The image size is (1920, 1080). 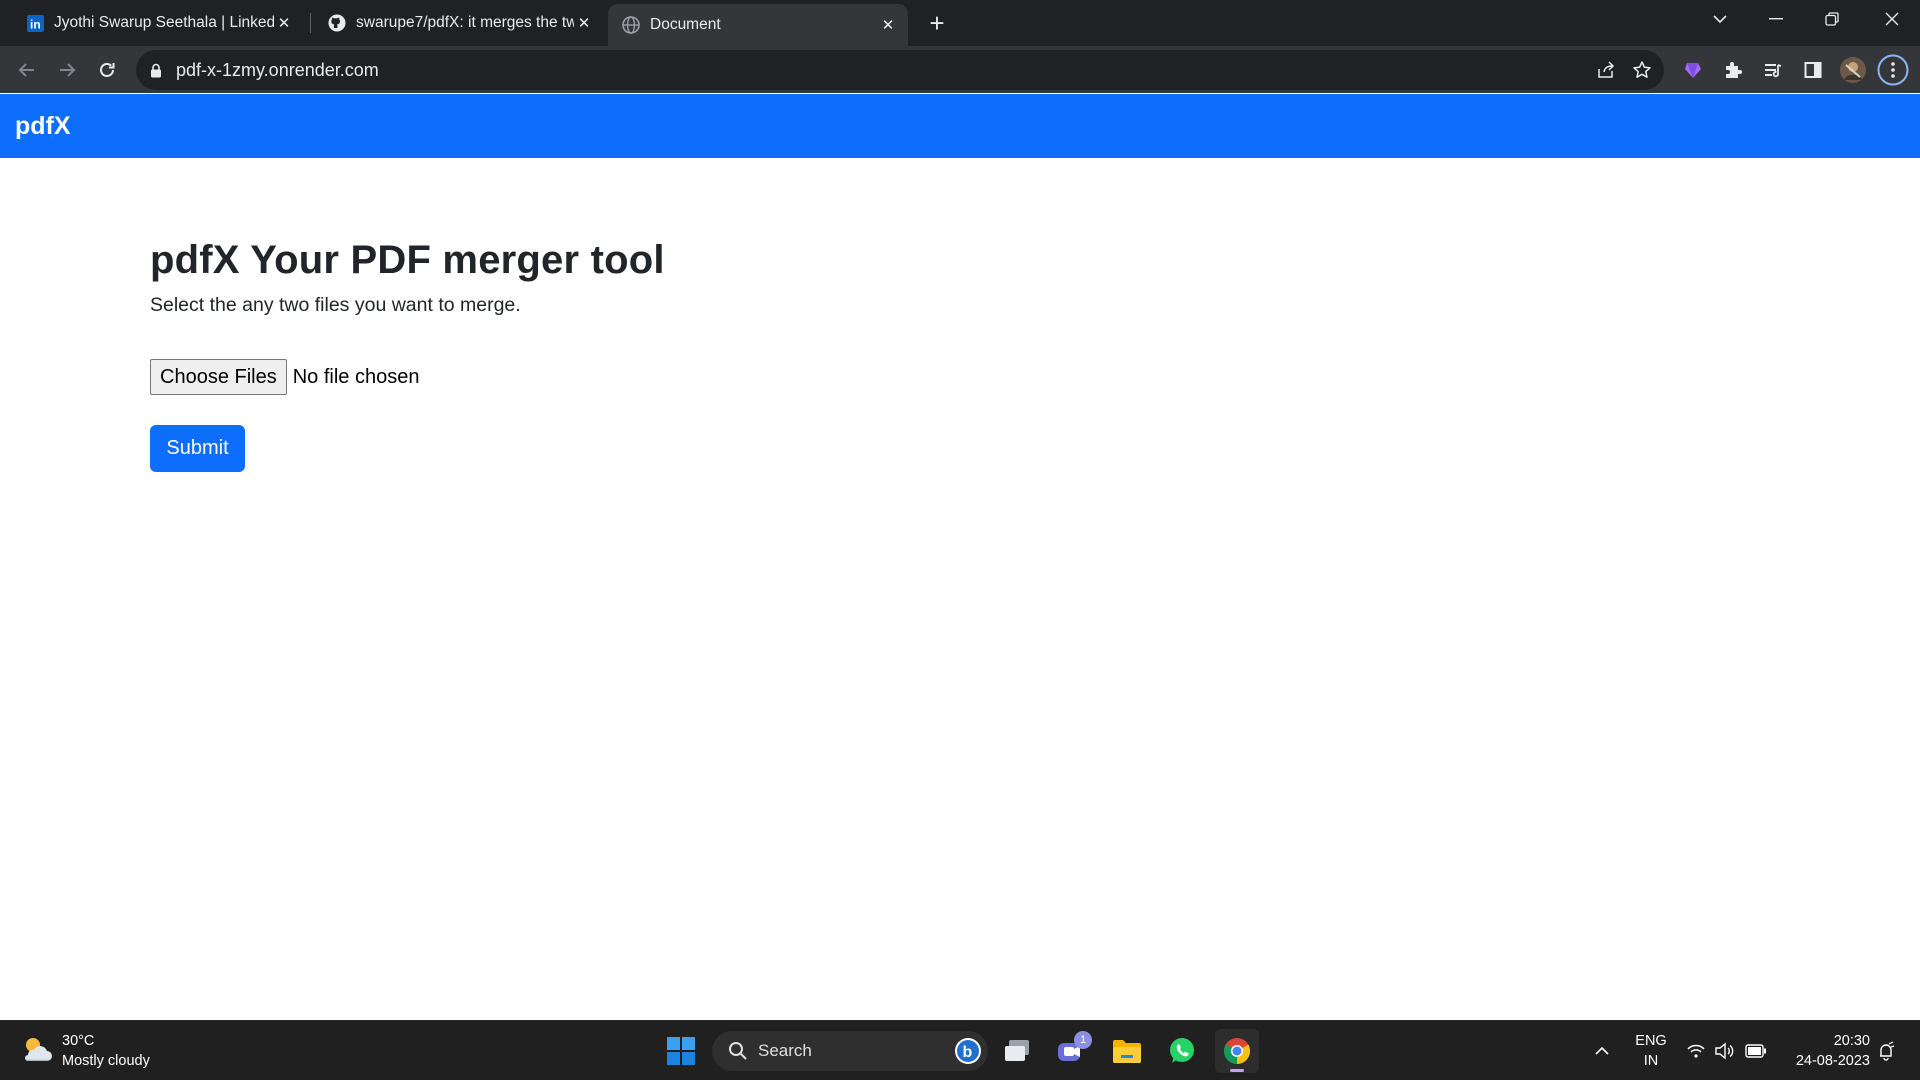 I want to click on globe-icon, so click(x=631, y=25).